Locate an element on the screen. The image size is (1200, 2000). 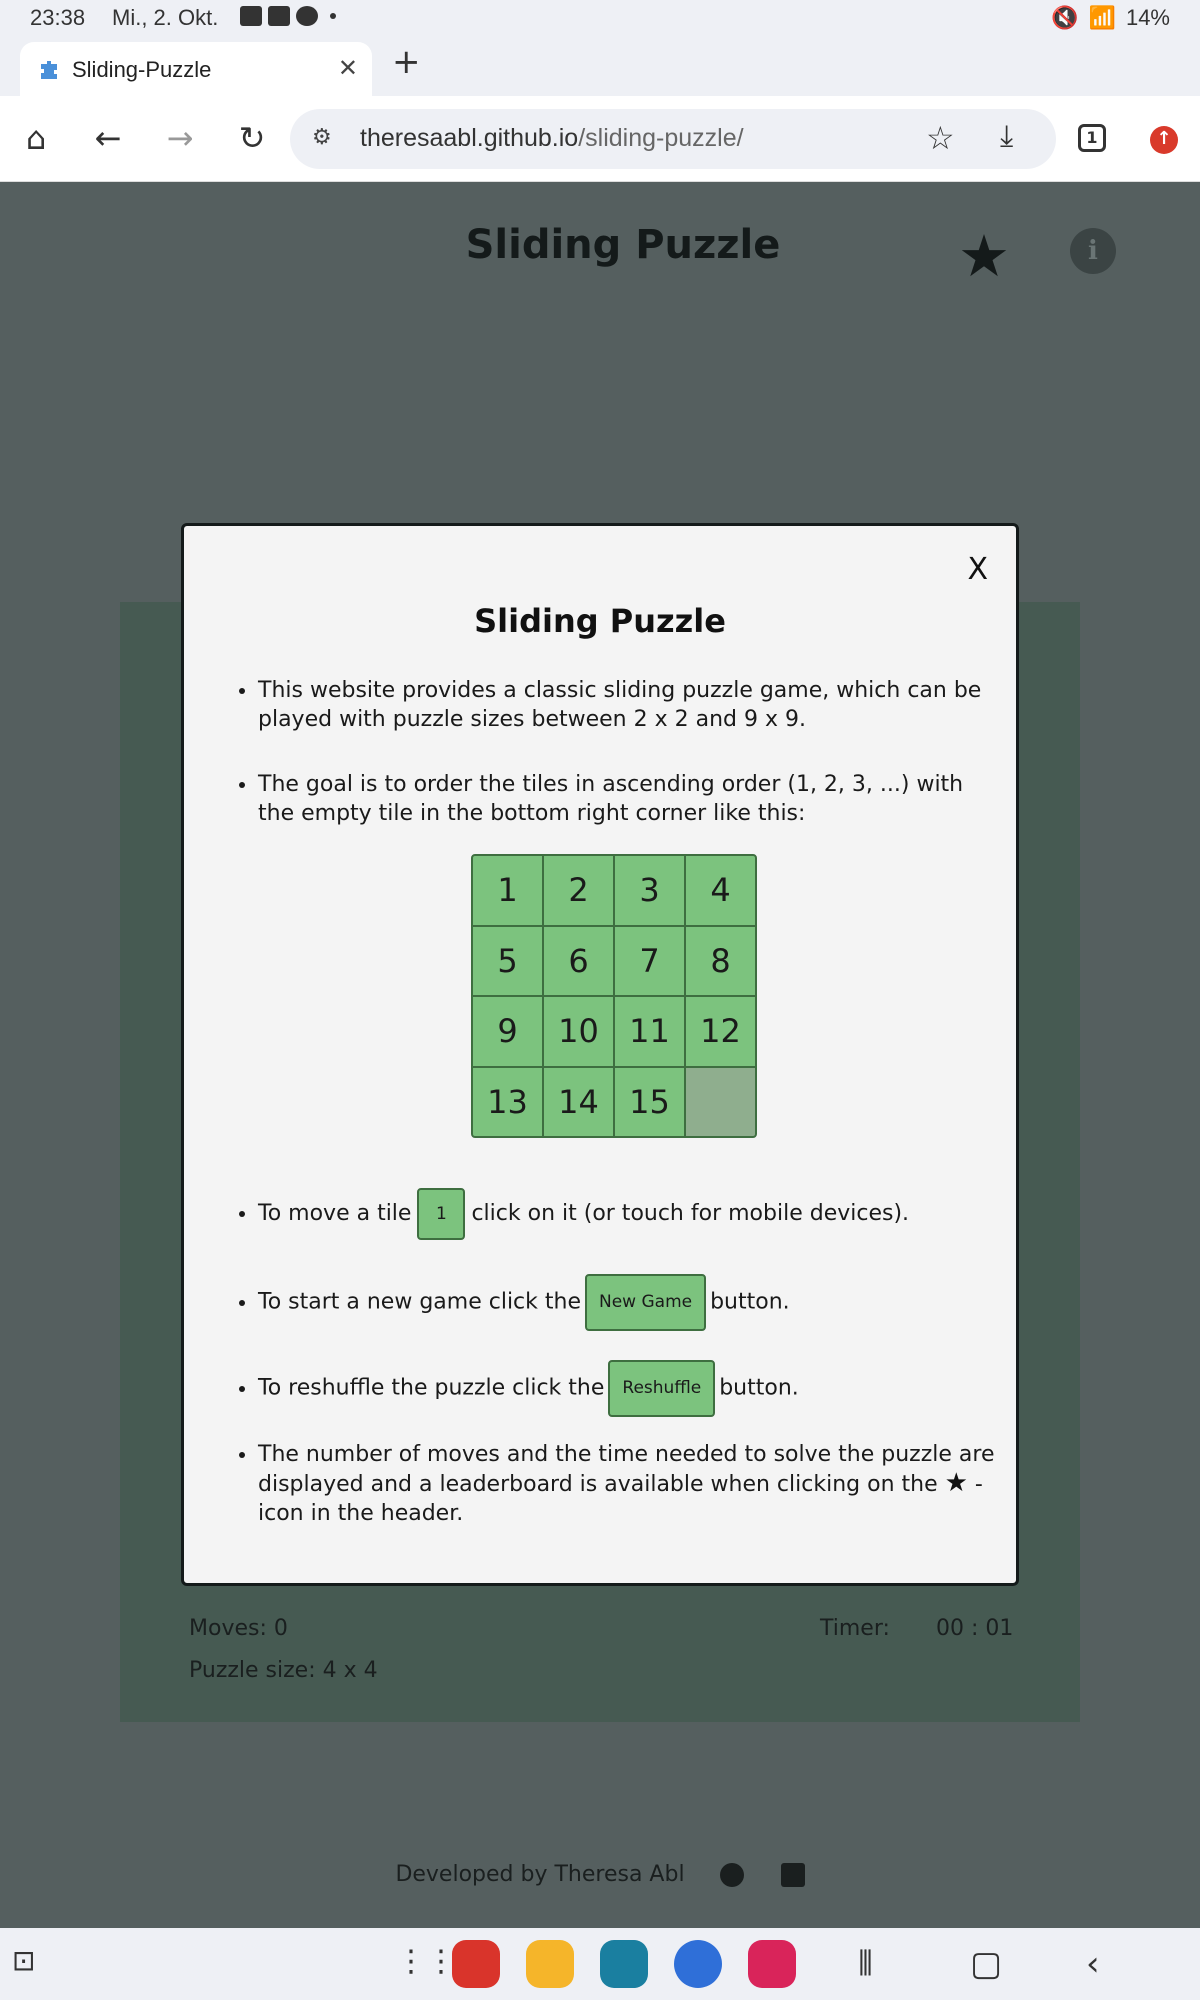
grid-tile: 15 is located at coordinates (649, 1101).